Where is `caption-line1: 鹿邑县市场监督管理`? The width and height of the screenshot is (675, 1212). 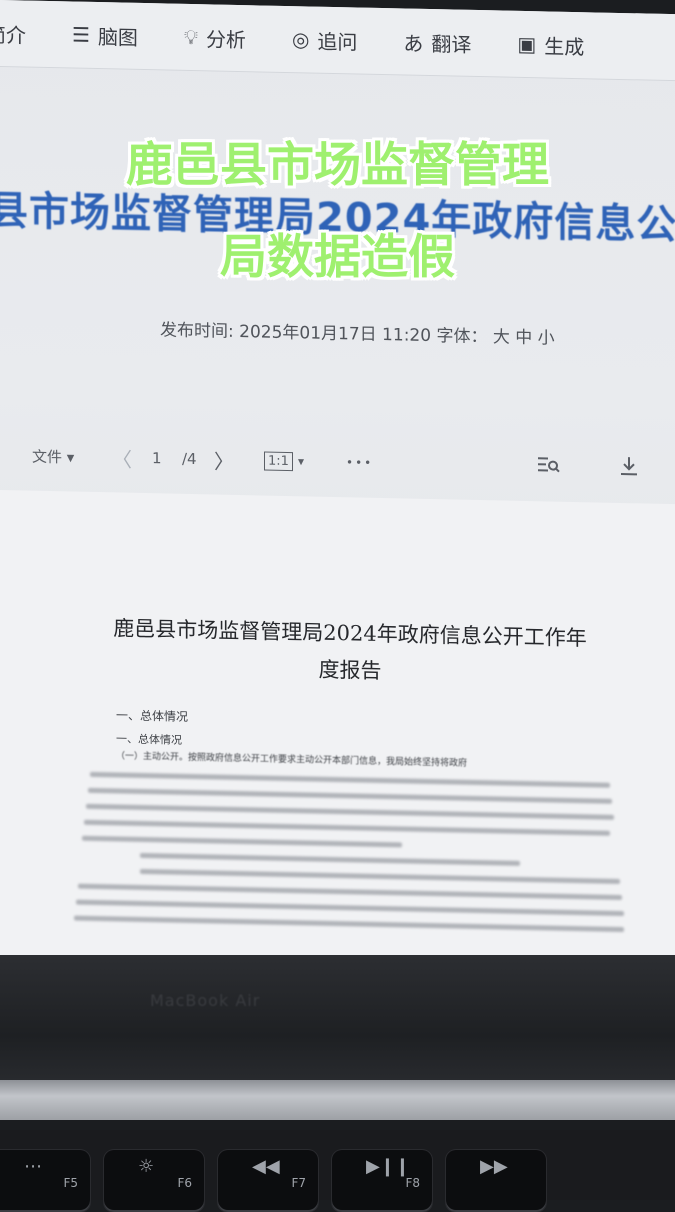
caption-line1: 鹿邑县市场监督管理 is located at coordinates (337, 165).